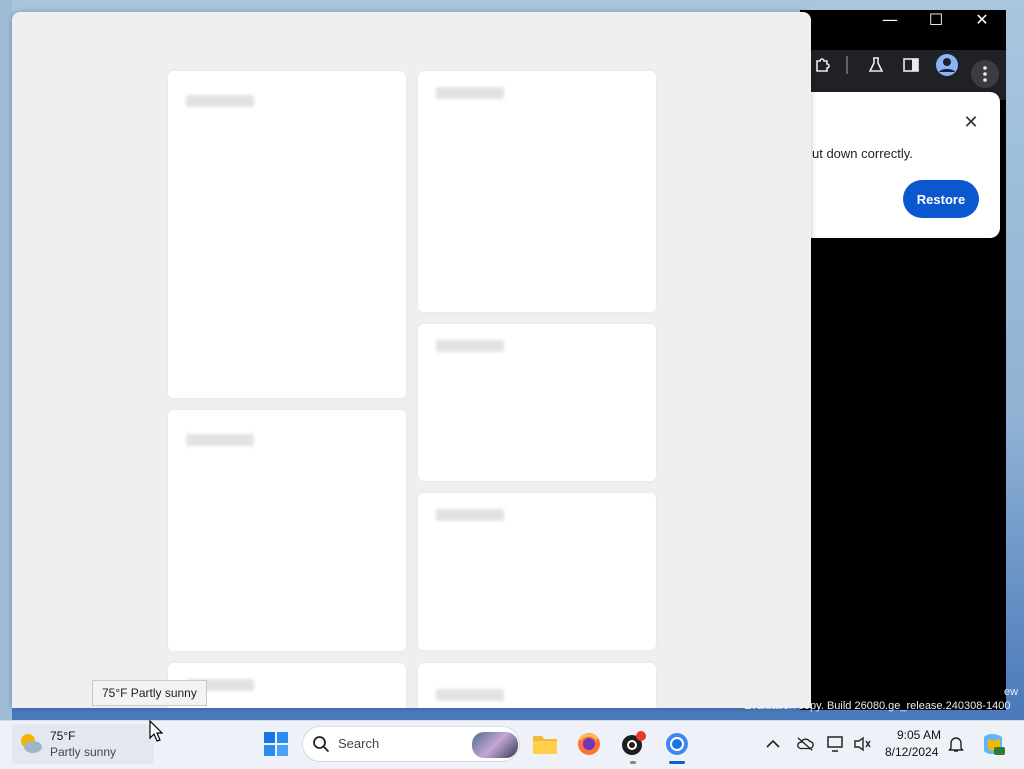 Image resolution: width=1024 pixels, height=769 pixels. What do you see at coordinates (83, 752) in the screenshot?
I see `weather-condition: Partly sunny` at bounding box center [83, 752].